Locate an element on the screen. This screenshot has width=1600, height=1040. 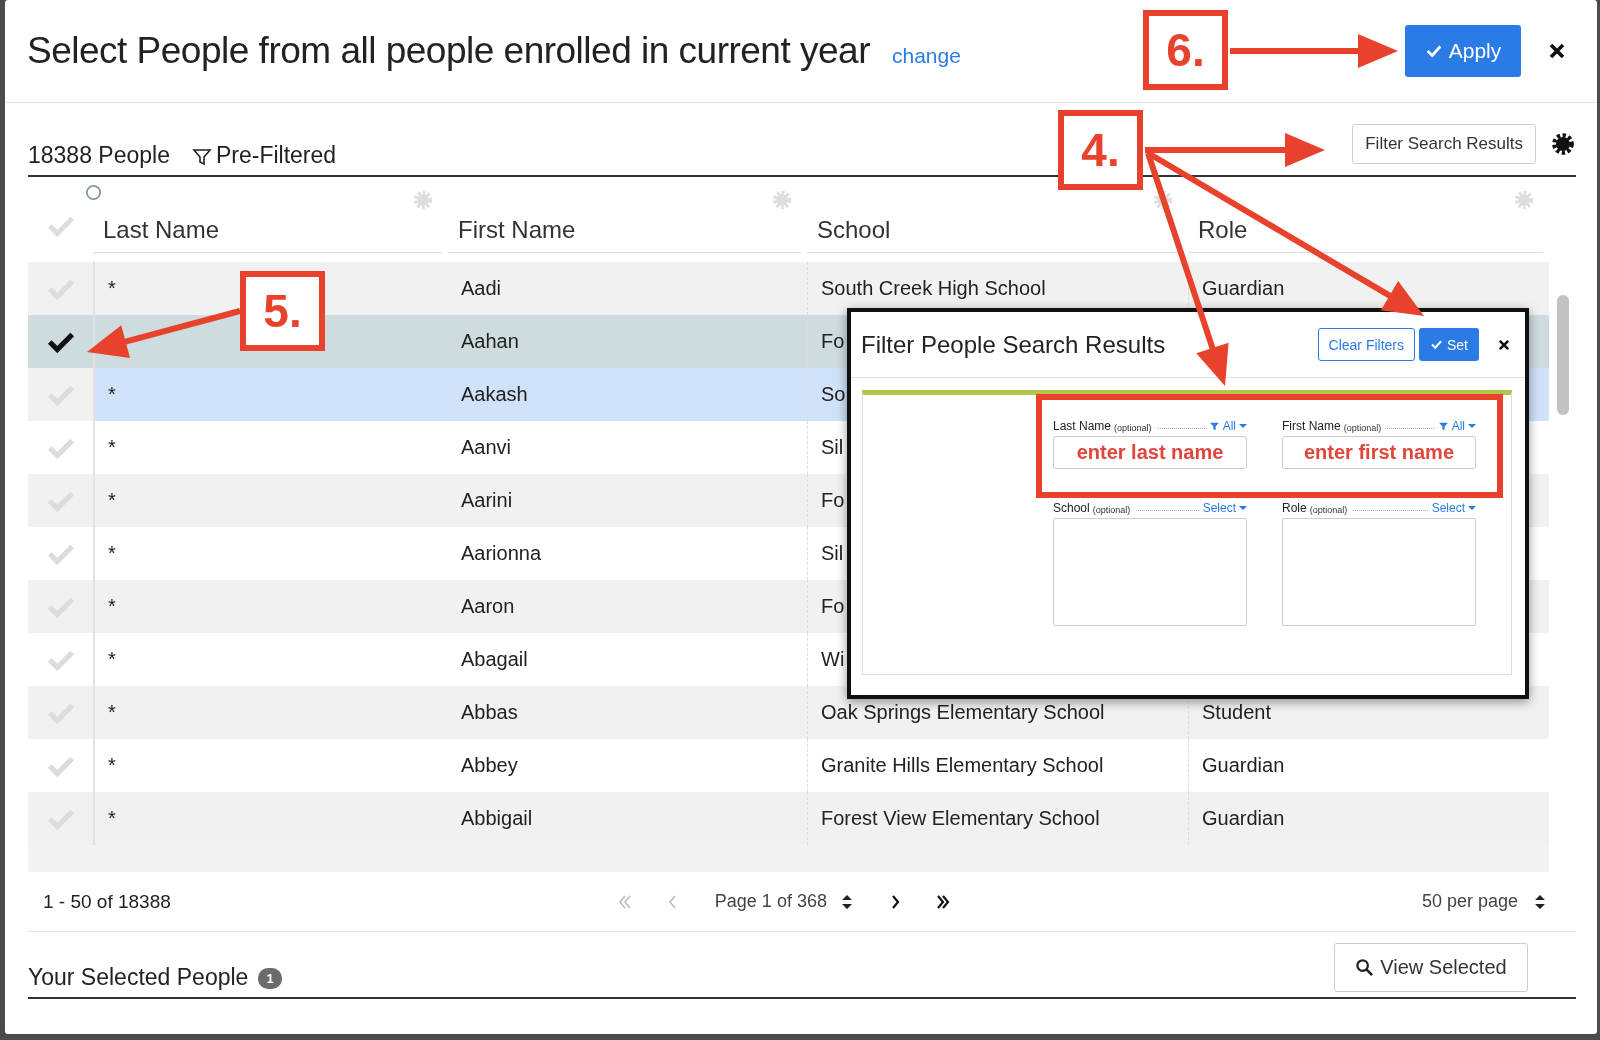
popup-title: Filter People Search Results is located at coordinates (1013, 344).